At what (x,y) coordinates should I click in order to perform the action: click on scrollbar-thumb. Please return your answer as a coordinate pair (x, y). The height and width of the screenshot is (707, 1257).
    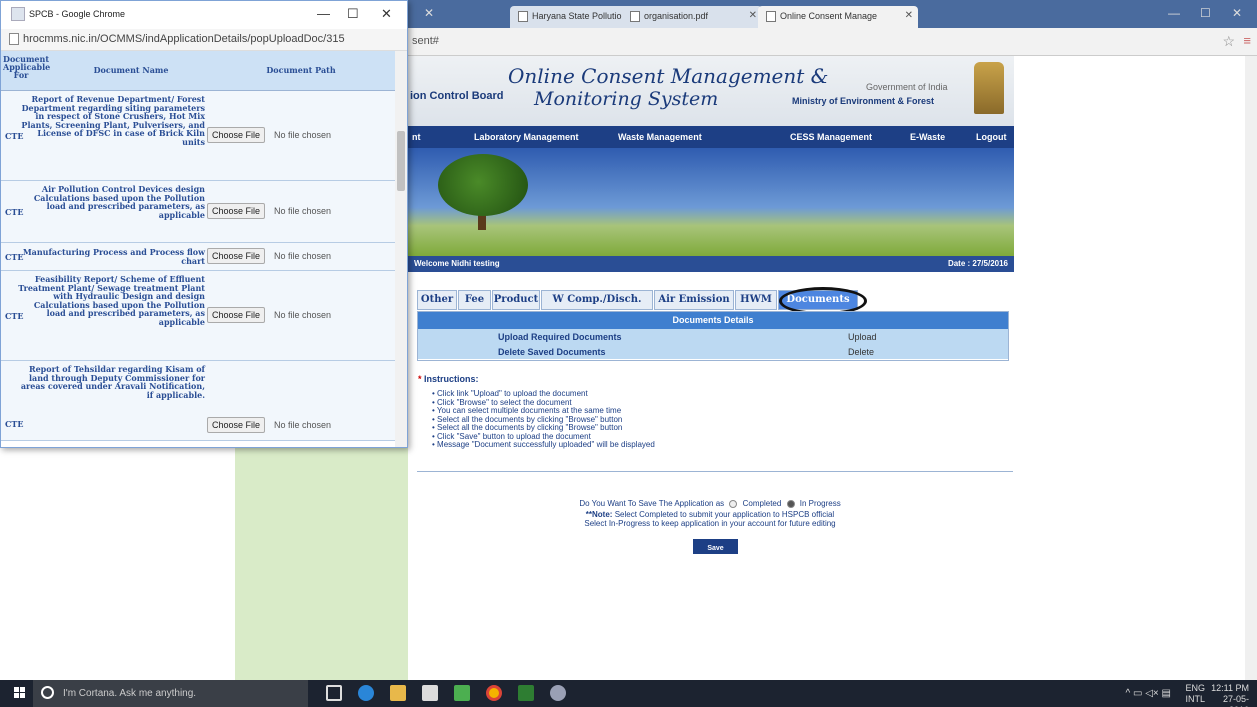
    Looking at the image, I should click on (401, 161).